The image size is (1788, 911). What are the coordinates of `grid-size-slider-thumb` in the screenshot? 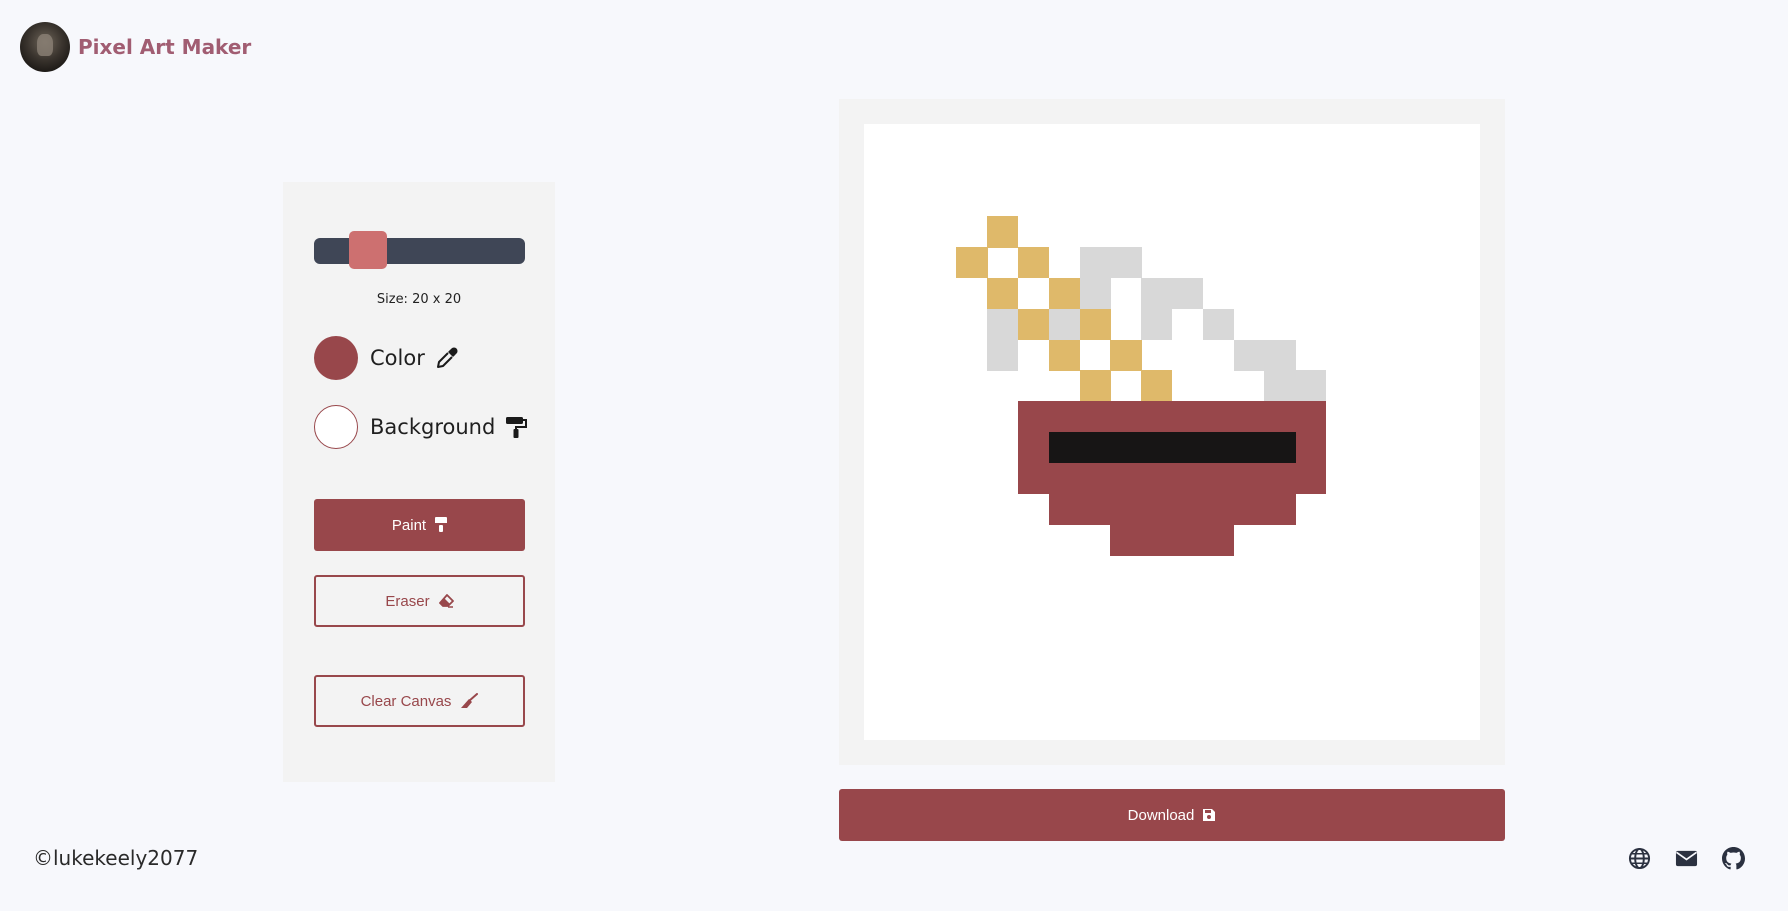 It's located at (368, 250).